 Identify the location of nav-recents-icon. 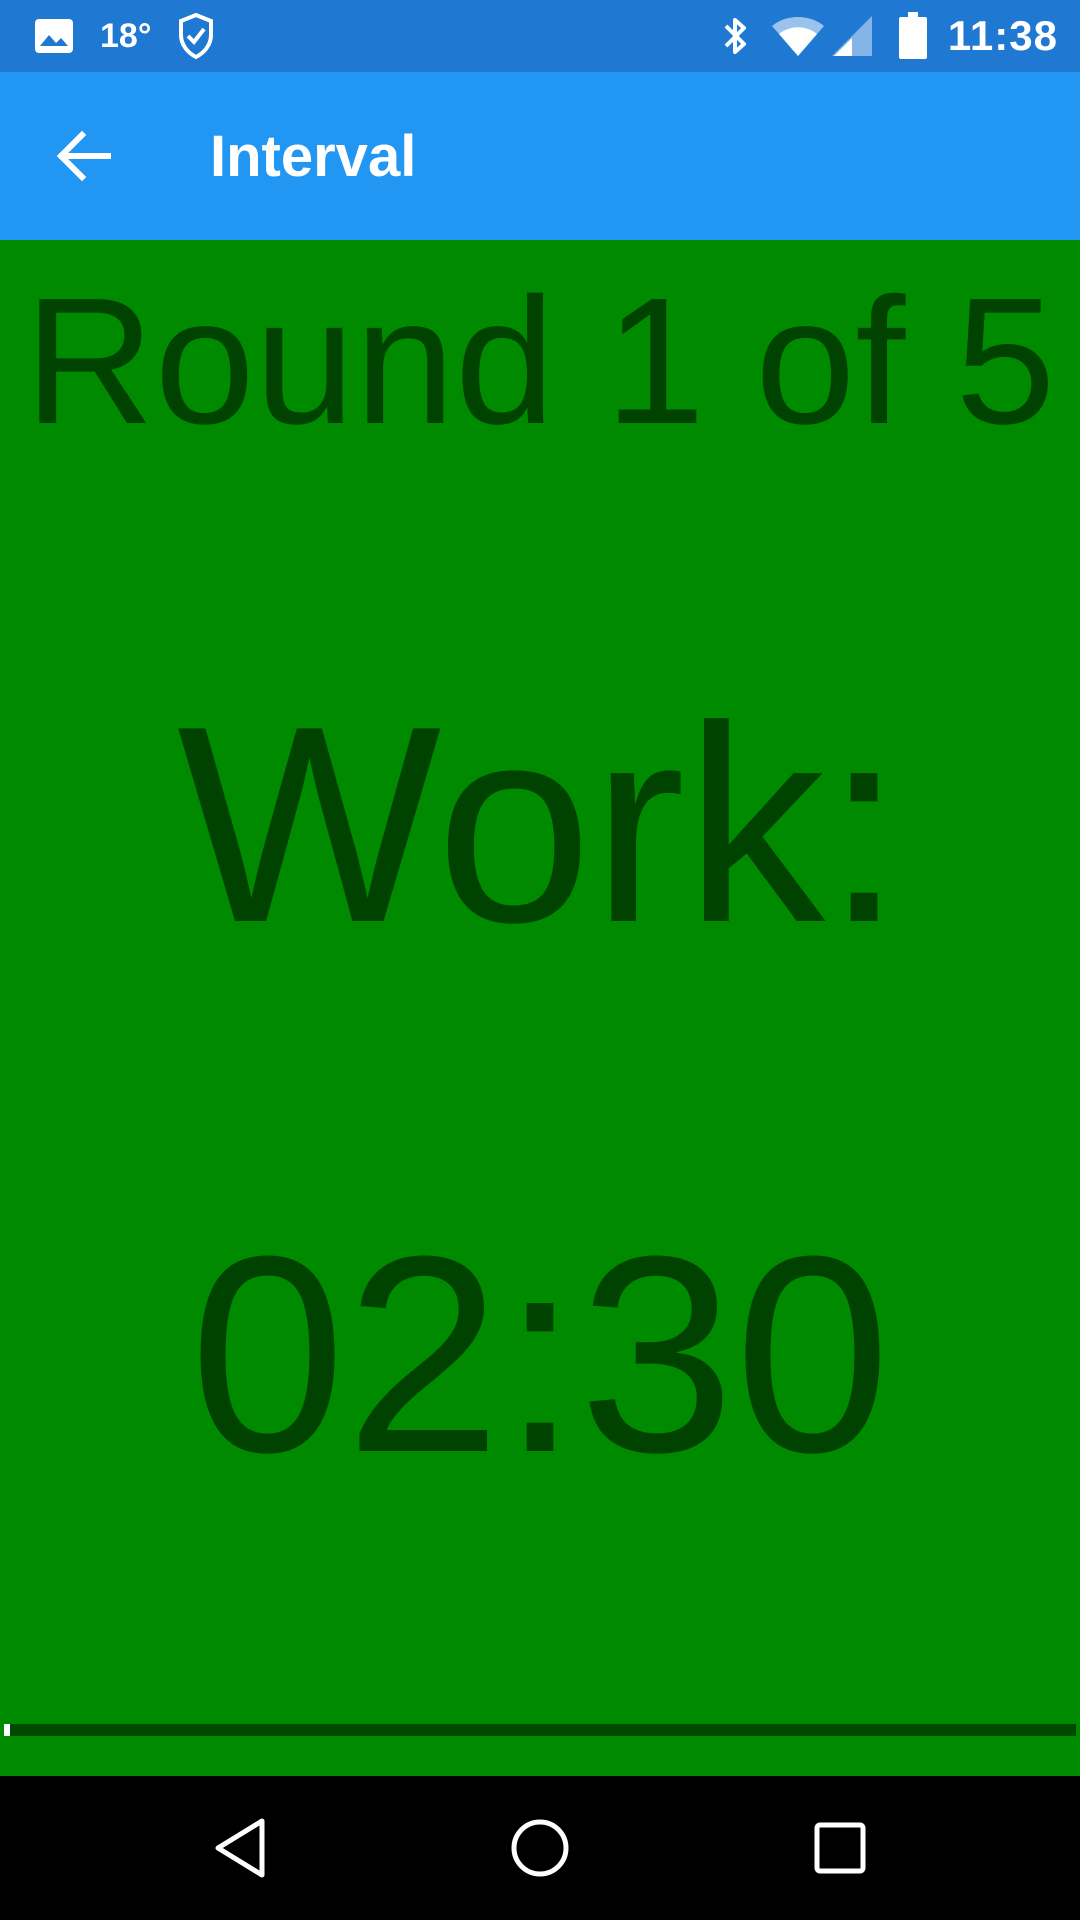
(840, 1848).